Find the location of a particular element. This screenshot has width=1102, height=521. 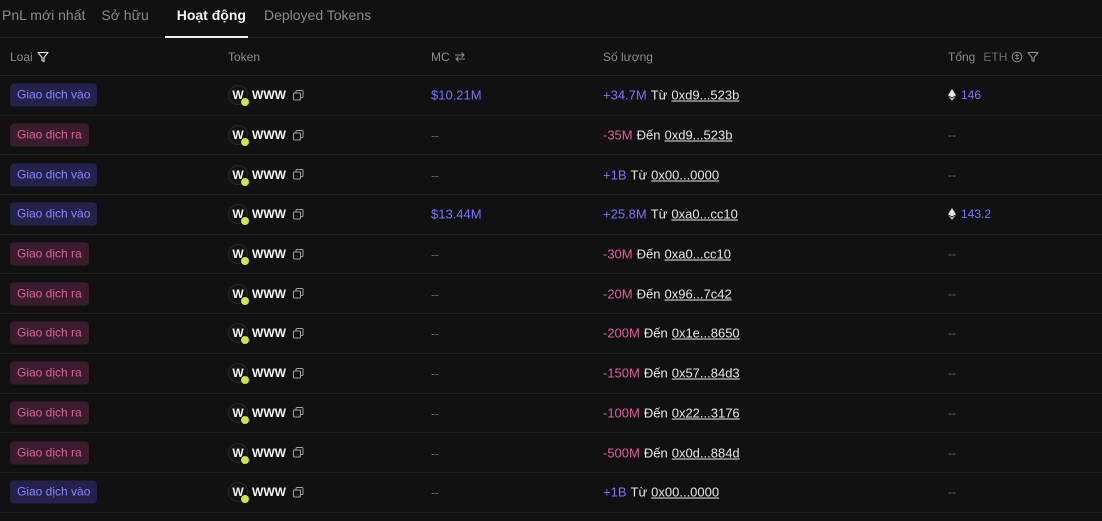

amount-value: -35M is located at coordinates (618, 135).